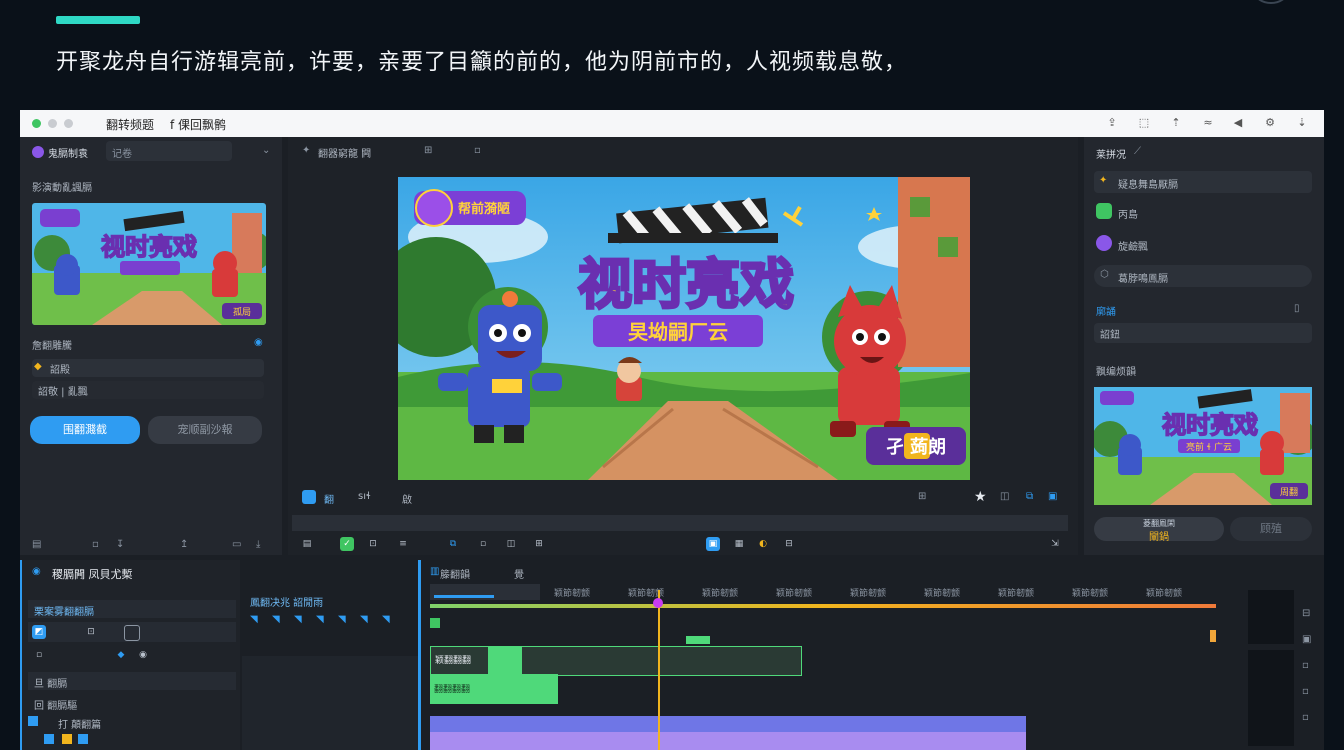 This screenshot has height=750, width=1344. Describe the element at coordinates (485, 592) in the screenshot. I see `timeline-range` at that location.